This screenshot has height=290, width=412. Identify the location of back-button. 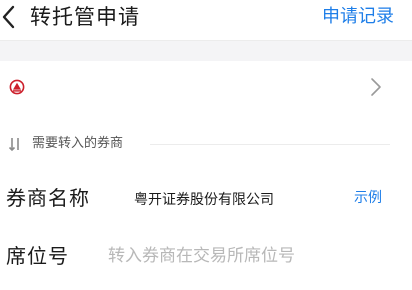
(11, 17).